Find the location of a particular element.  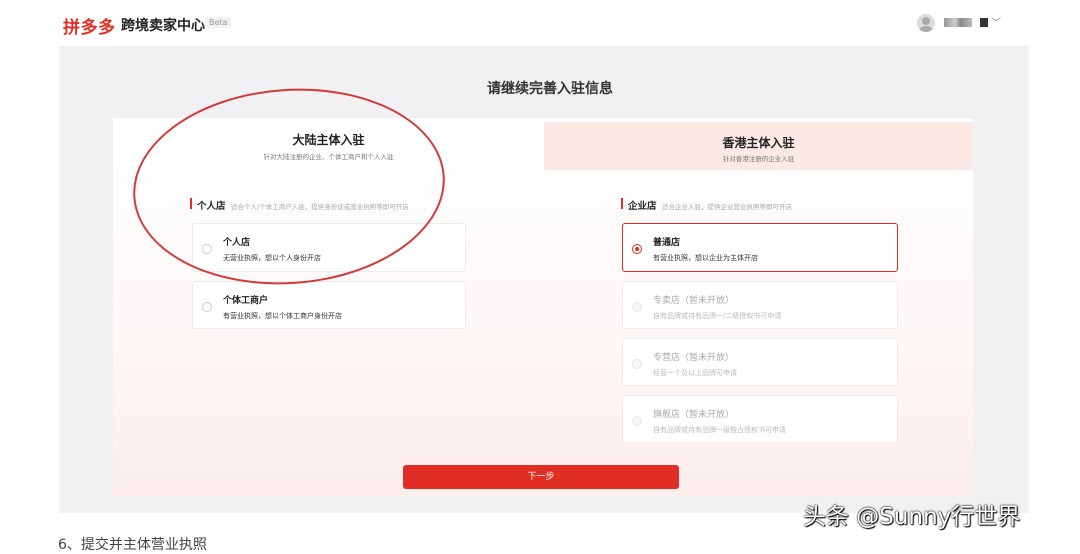

option-desc: 有营业执照，想以企业为主体开店 is located at coordinates (705, 258).